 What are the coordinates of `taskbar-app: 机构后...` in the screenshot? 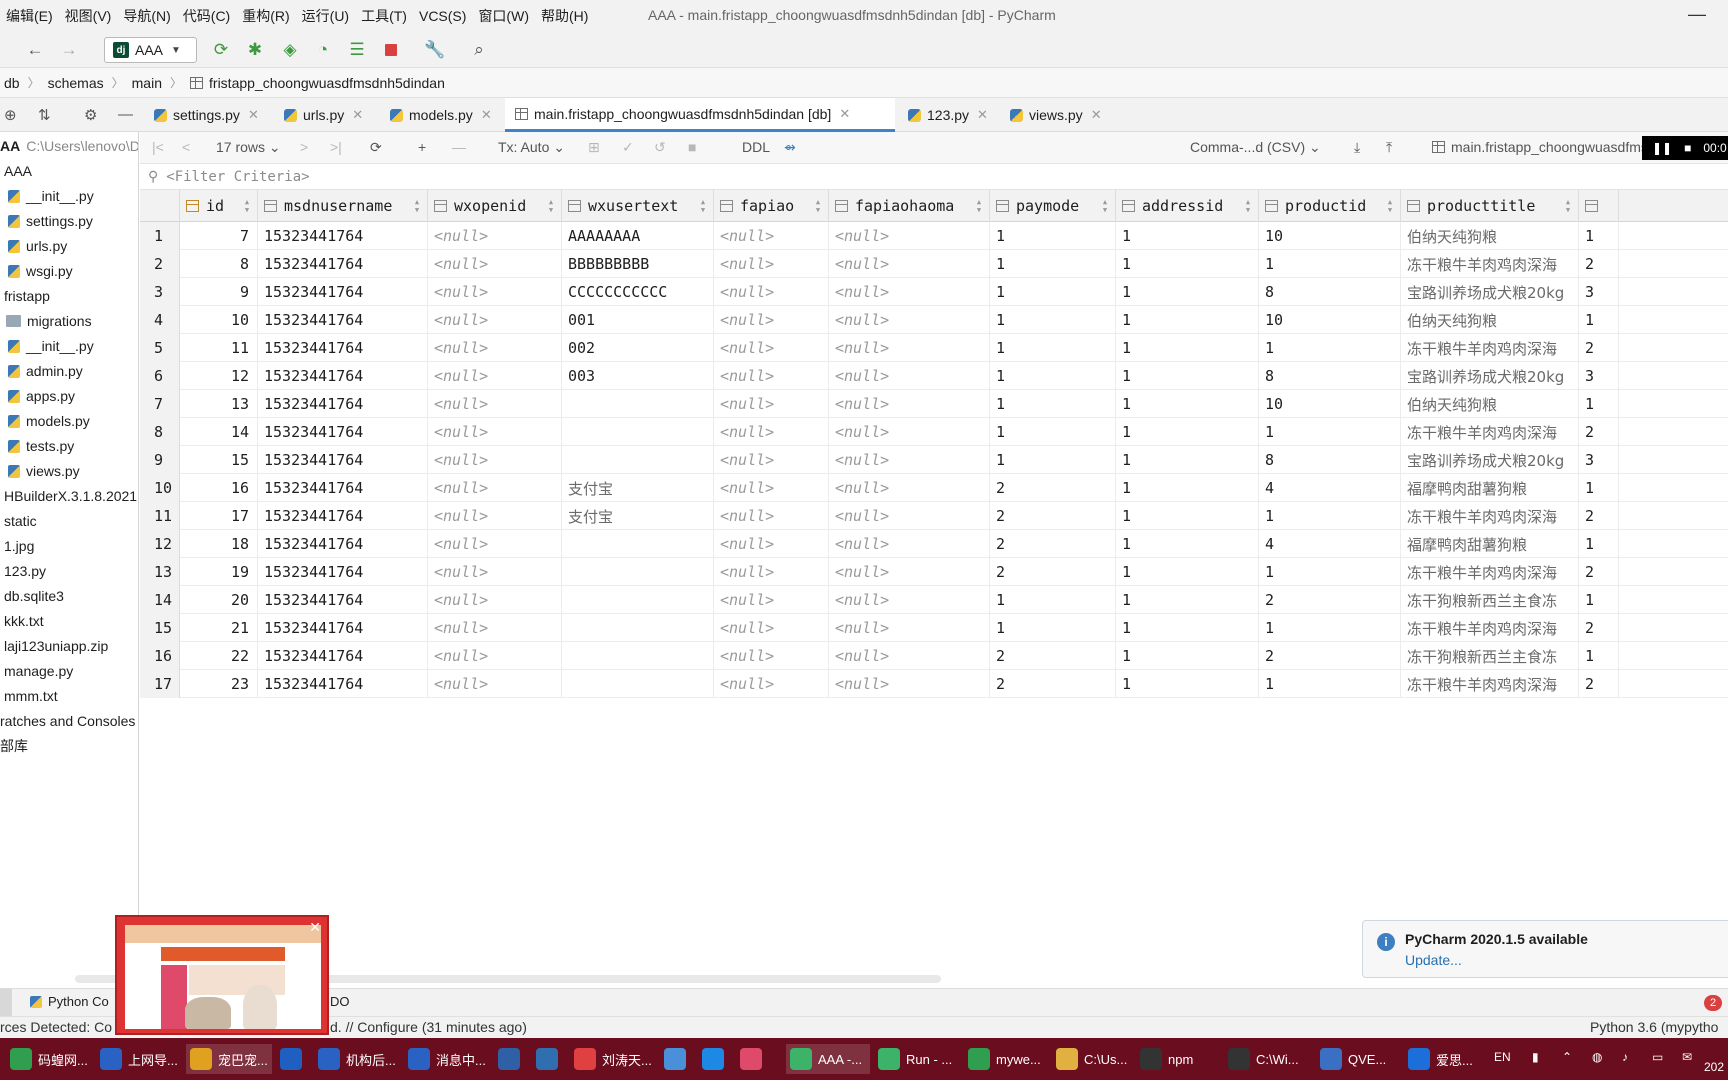 It's located at (357, 1059).